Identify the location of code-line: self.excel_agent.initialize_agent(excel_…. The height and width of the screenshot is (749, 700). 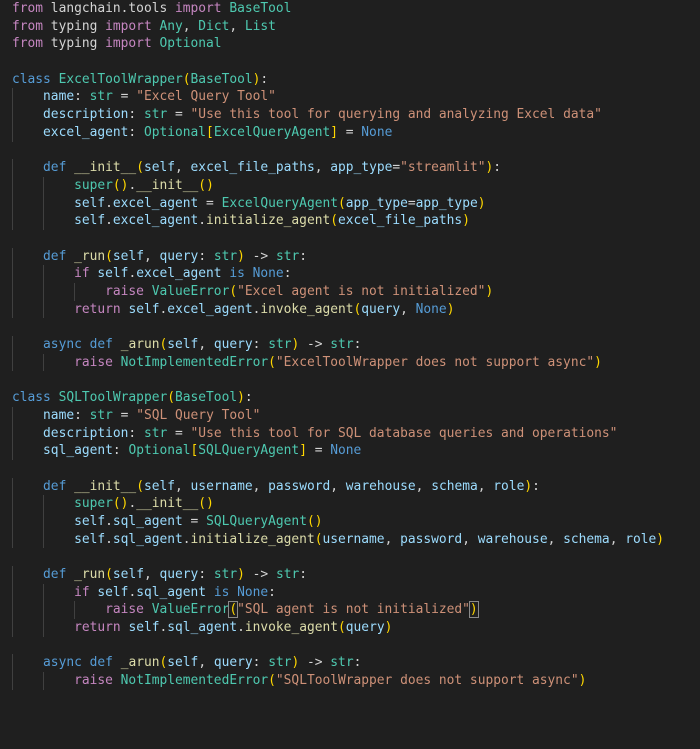
(350, 221).